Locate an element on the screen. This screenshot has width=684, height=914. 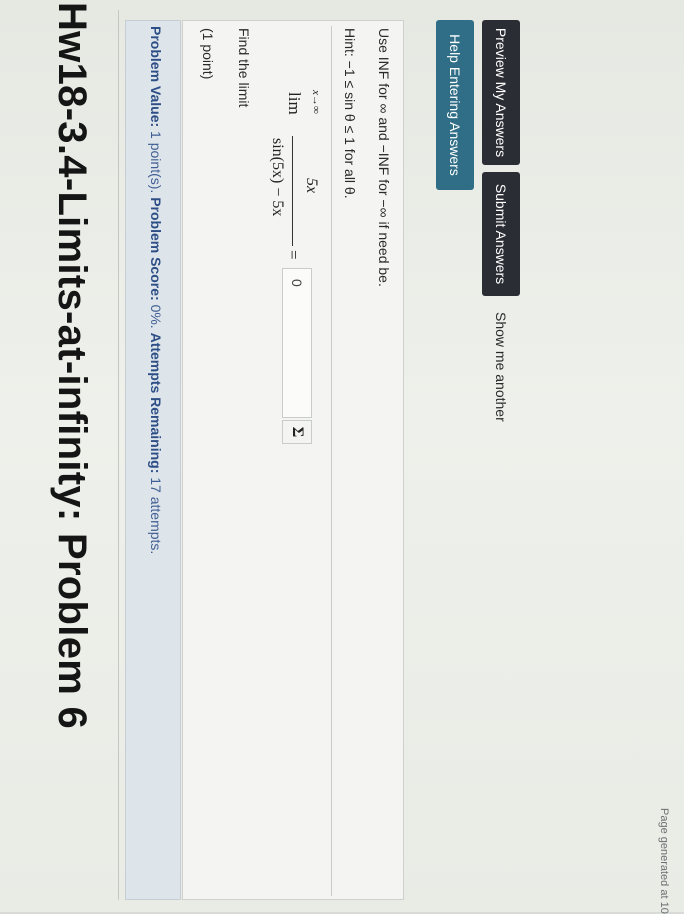
problem-prompt: Find the limit is located at coordinates (244, 68).